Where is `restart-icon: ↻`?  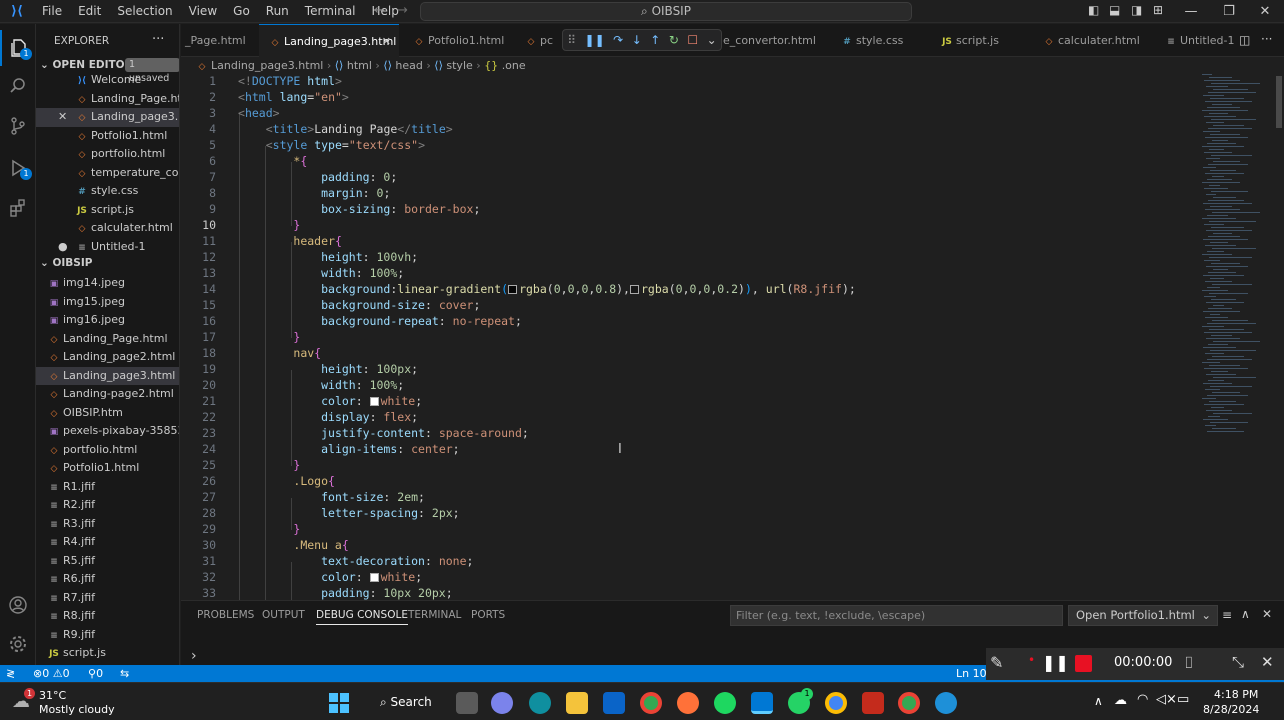 restart-icon: ↻ is located at coordinates (674, 40).